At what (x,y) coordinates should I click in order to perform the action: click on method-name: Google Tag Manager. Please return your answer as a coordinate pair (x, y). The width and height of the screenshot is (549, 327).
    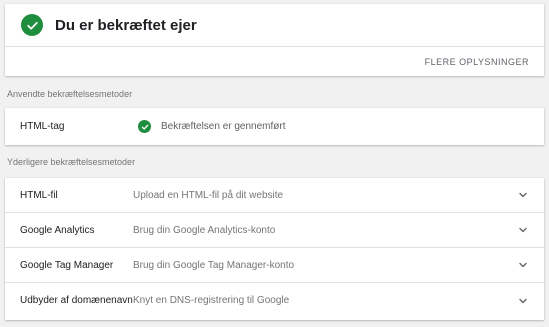
    Looking at the image, I should click on (67, 265).